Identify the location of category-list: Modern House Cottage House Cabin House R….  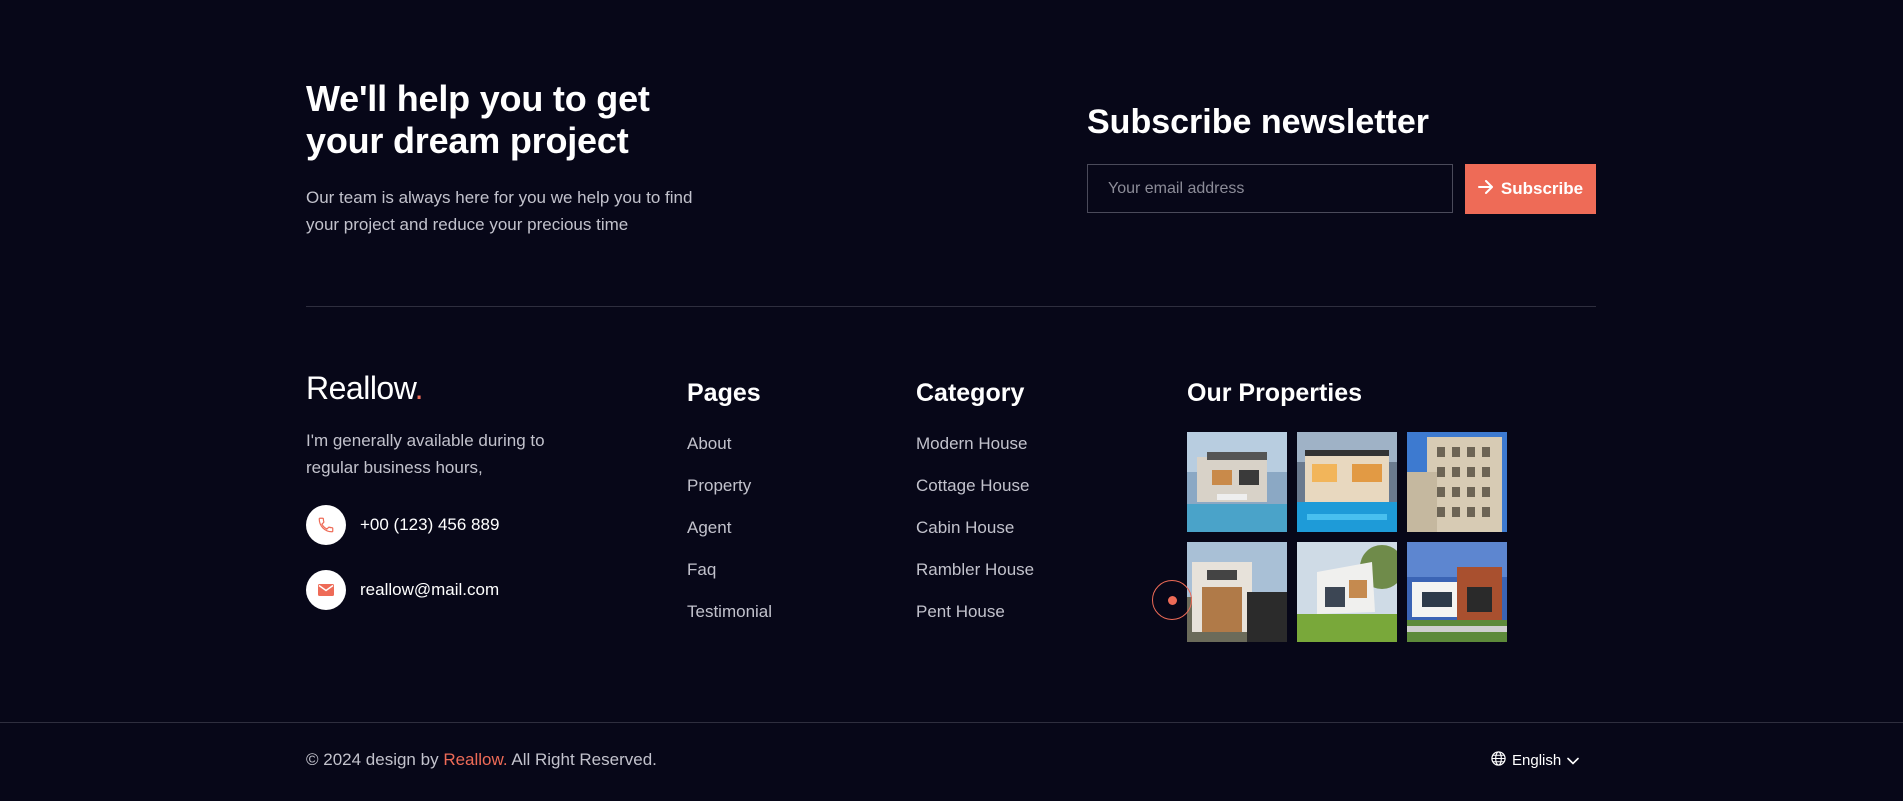
(975, 535).